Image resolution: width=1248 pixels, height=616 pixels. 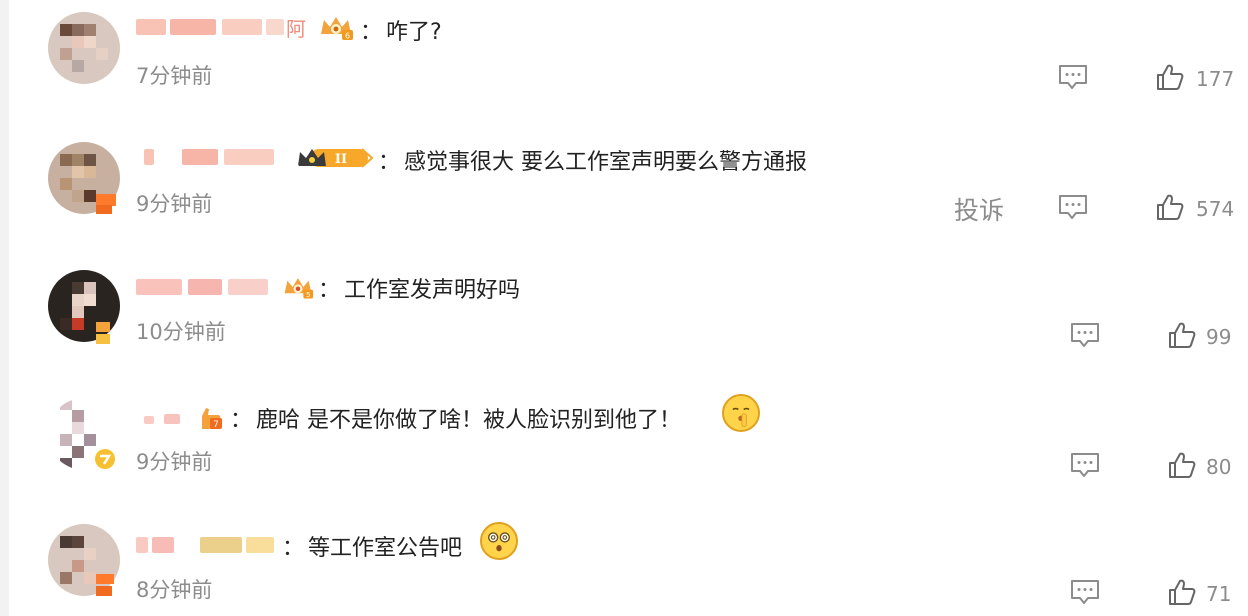 What do you see at coordinates (84, 48) in the screenshot?
I see `avatar` at bounding box center [84, 48].